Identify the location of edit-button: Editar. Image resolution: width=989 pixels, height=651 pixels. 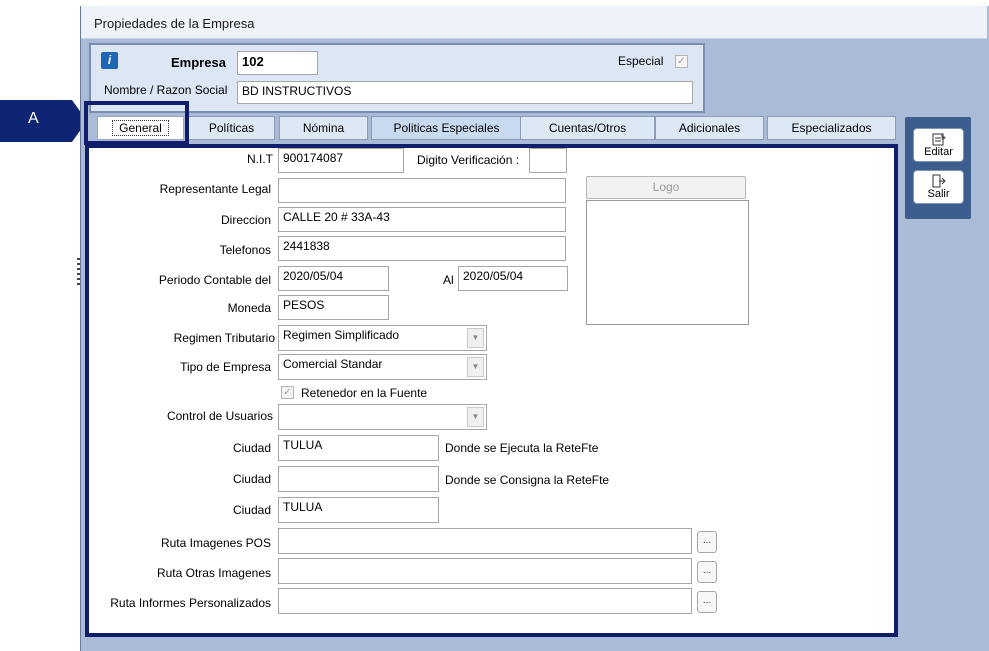
(938, 145).